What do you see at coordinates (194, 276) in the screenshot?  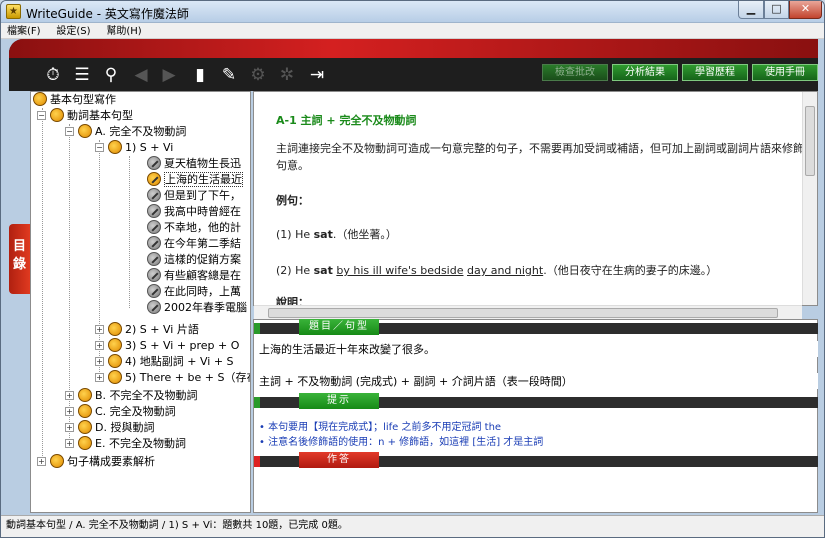 I see `tree-item: 有些顧客總是在` at bounding box center [194, 276].